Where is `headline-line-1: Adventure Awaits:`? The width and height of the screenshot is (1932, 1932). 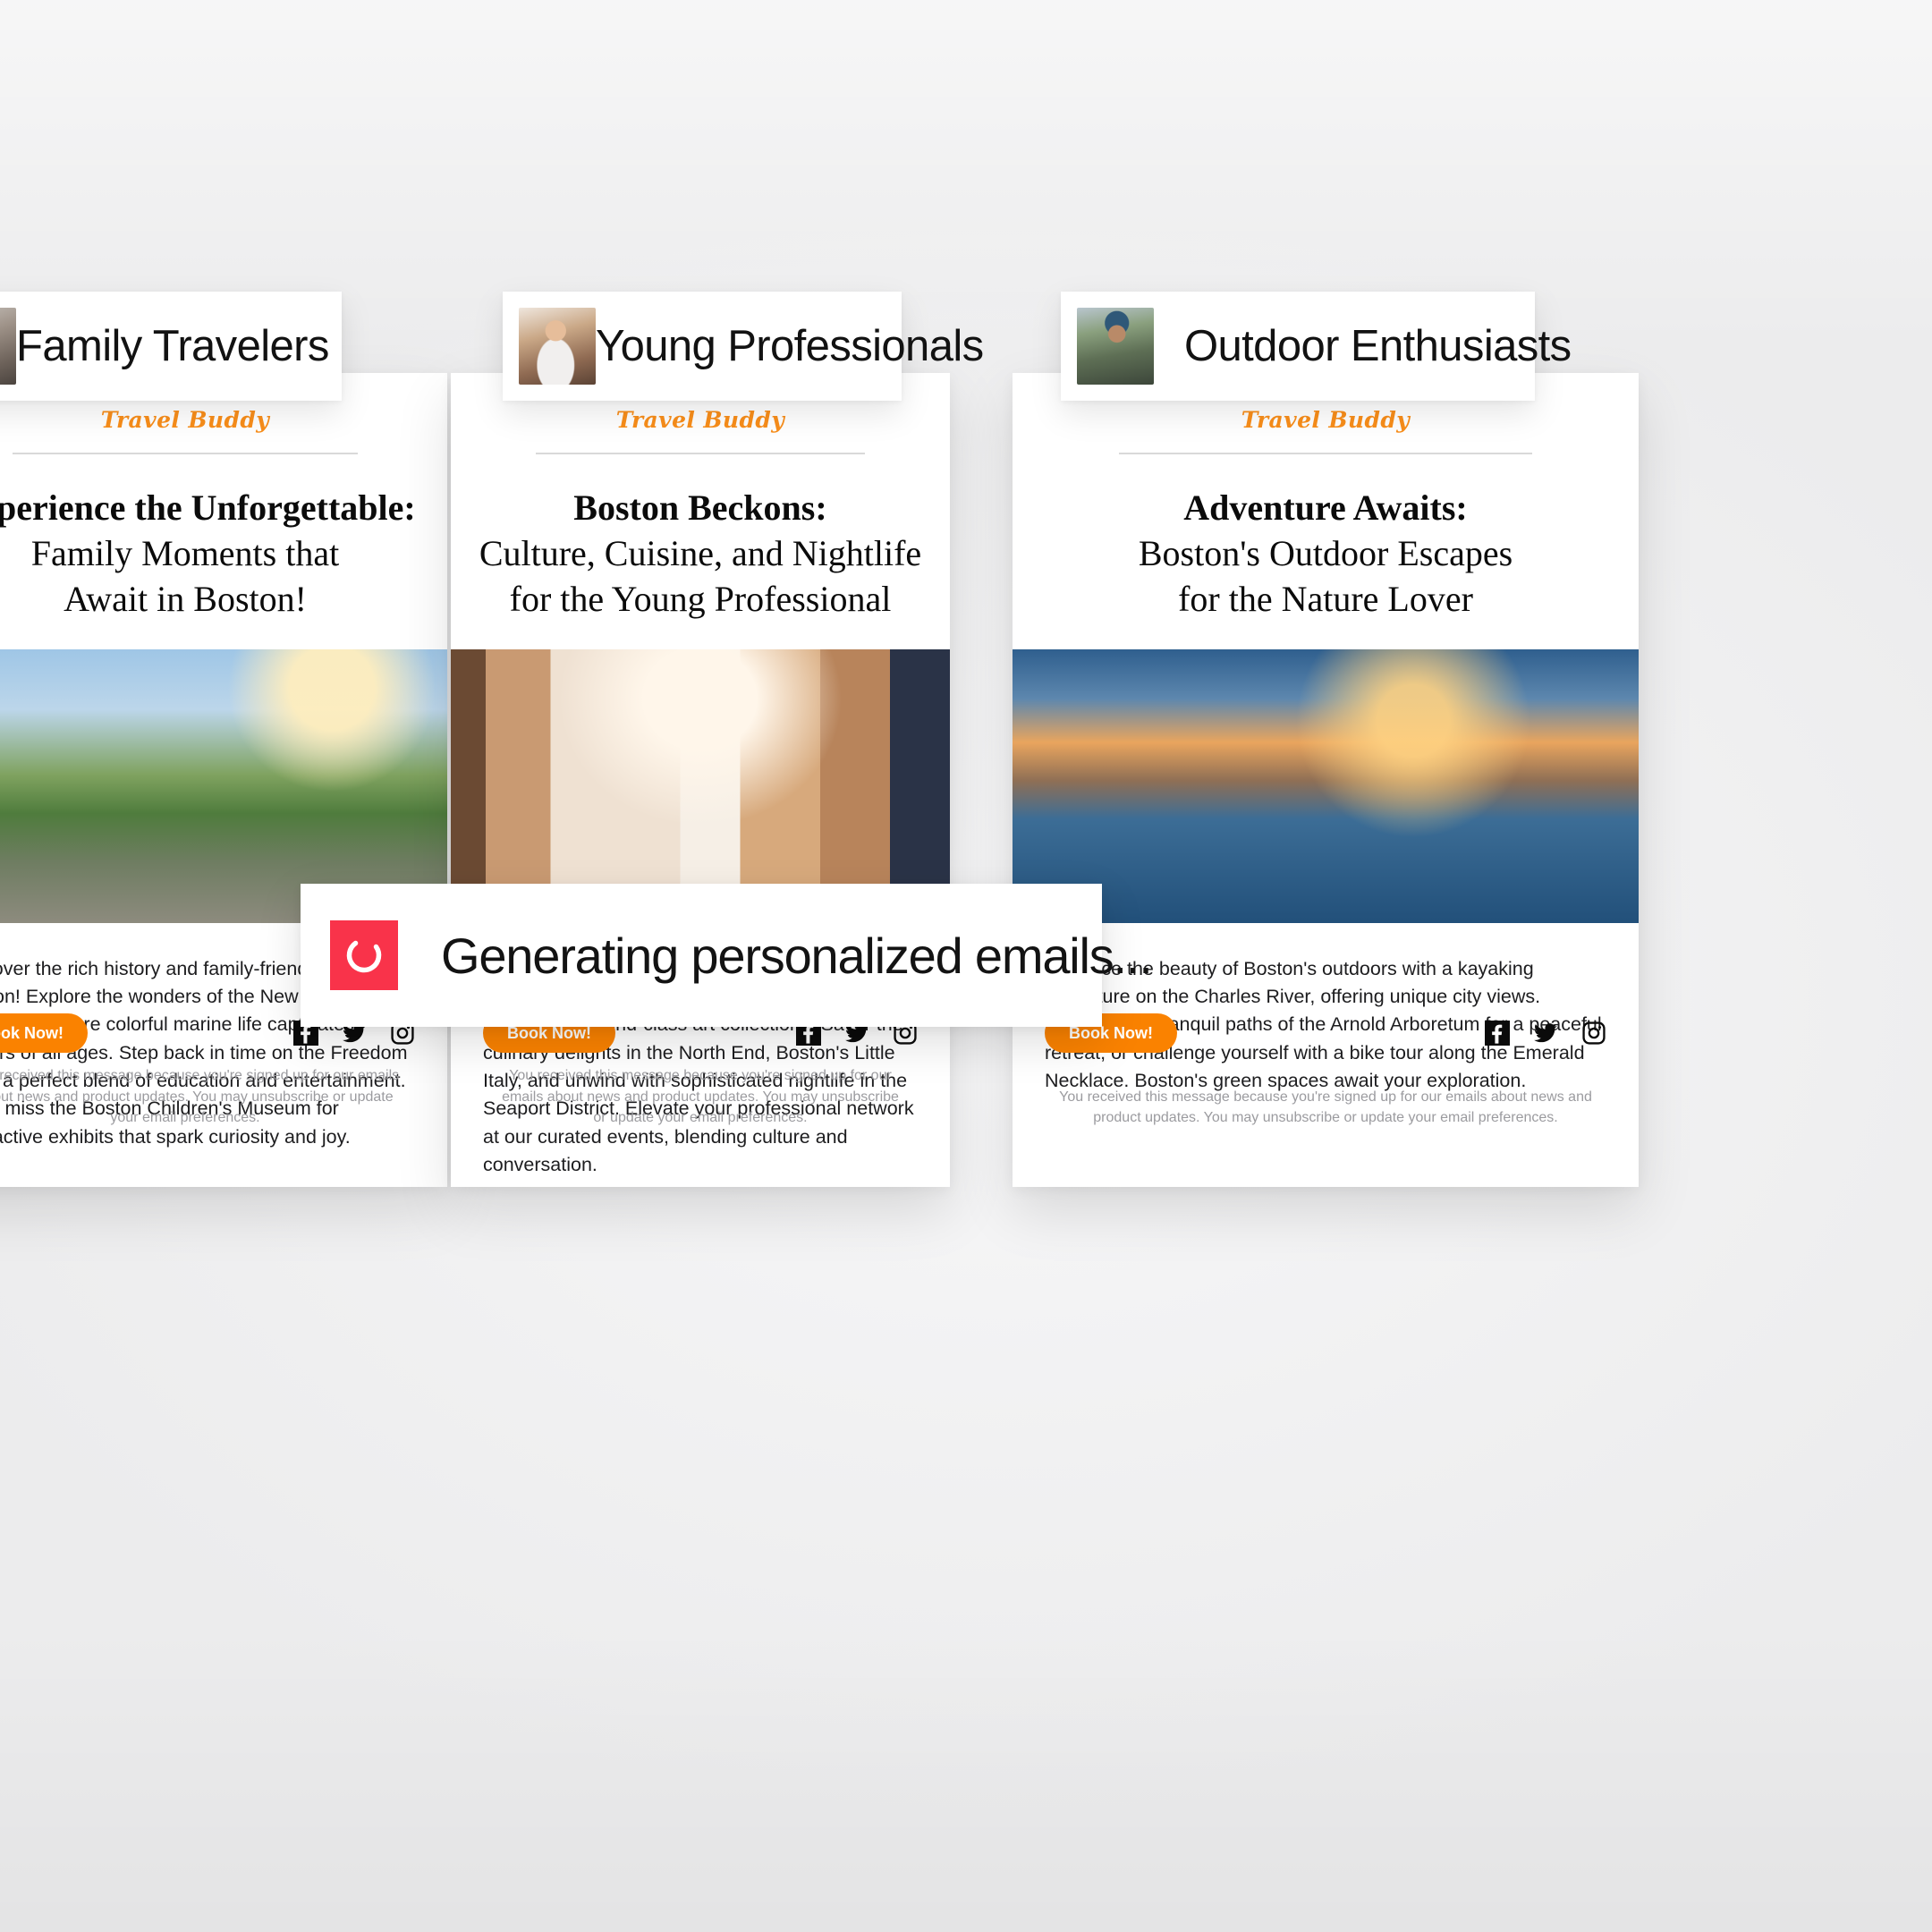
headline-line-1: Adventure Awaits: is located at coordinates (1325, 507).